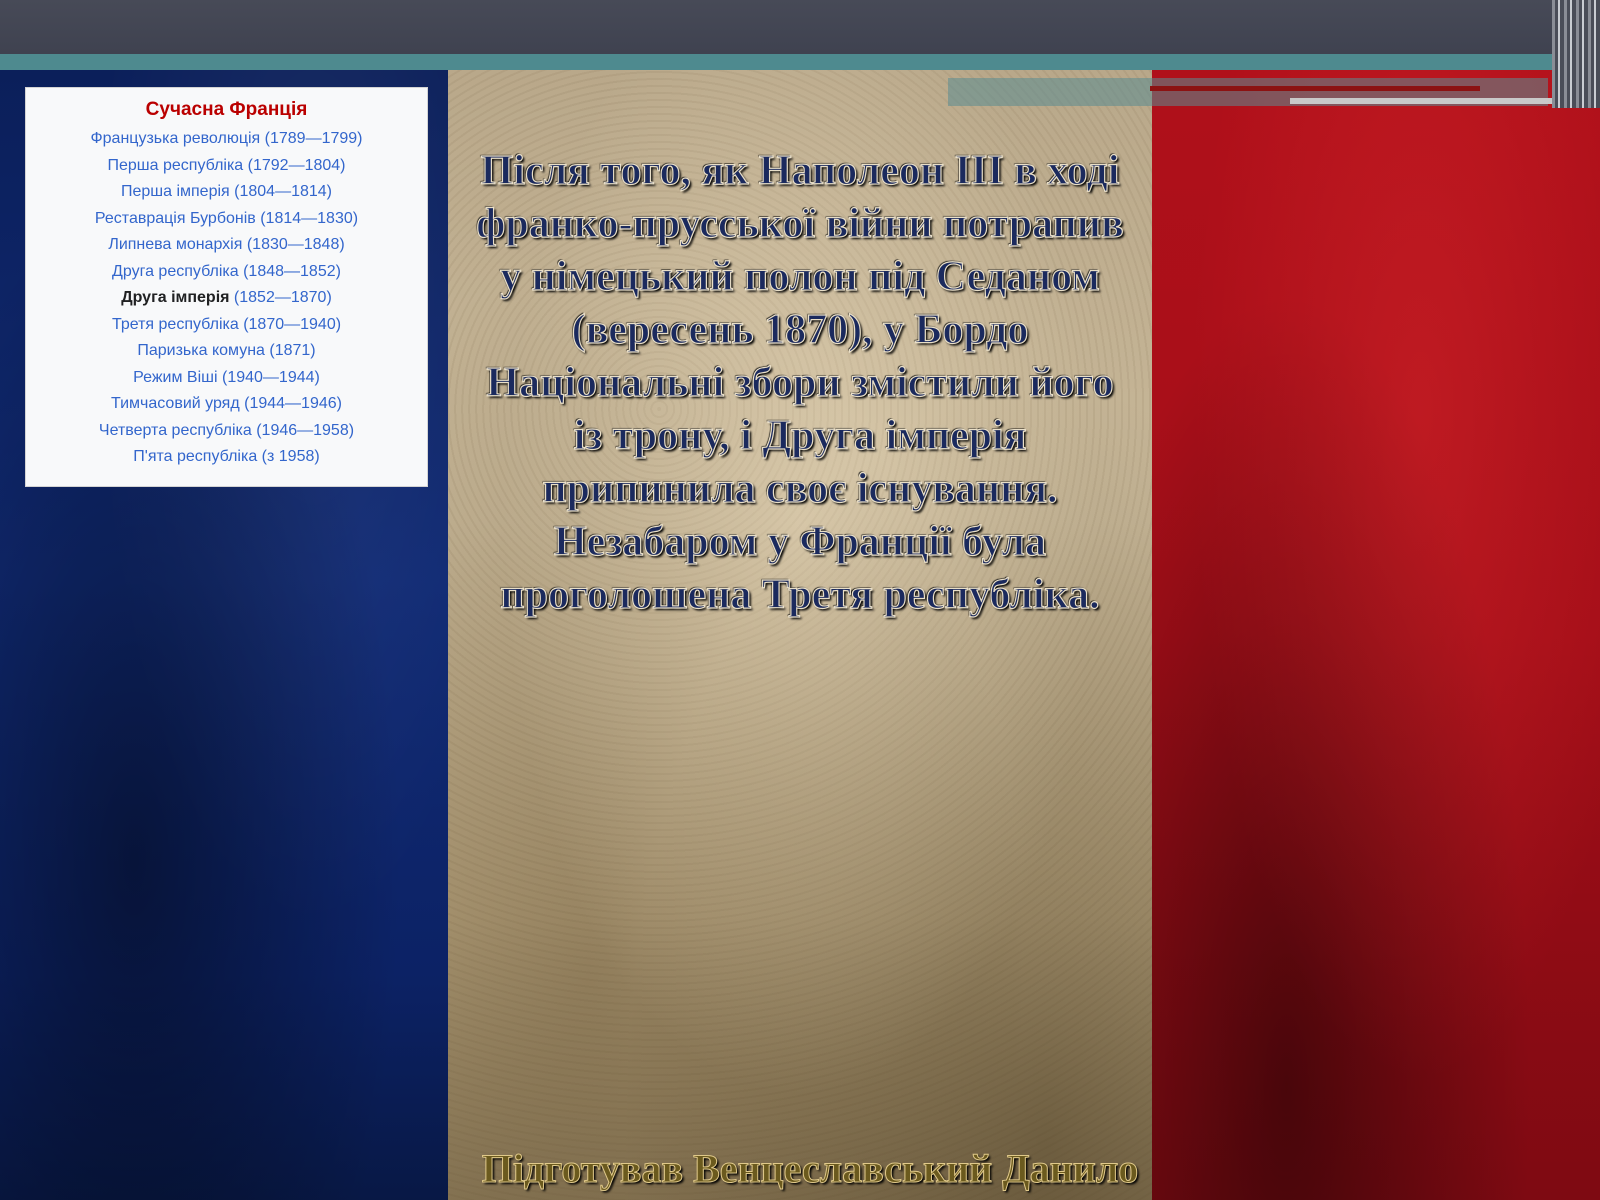 This screenshot has width=1600, height=1200. Describe the element at coordinates (175, 218) in the screenshot. I see `infobox-item-name: Реставрація Бурбонів` at that location.